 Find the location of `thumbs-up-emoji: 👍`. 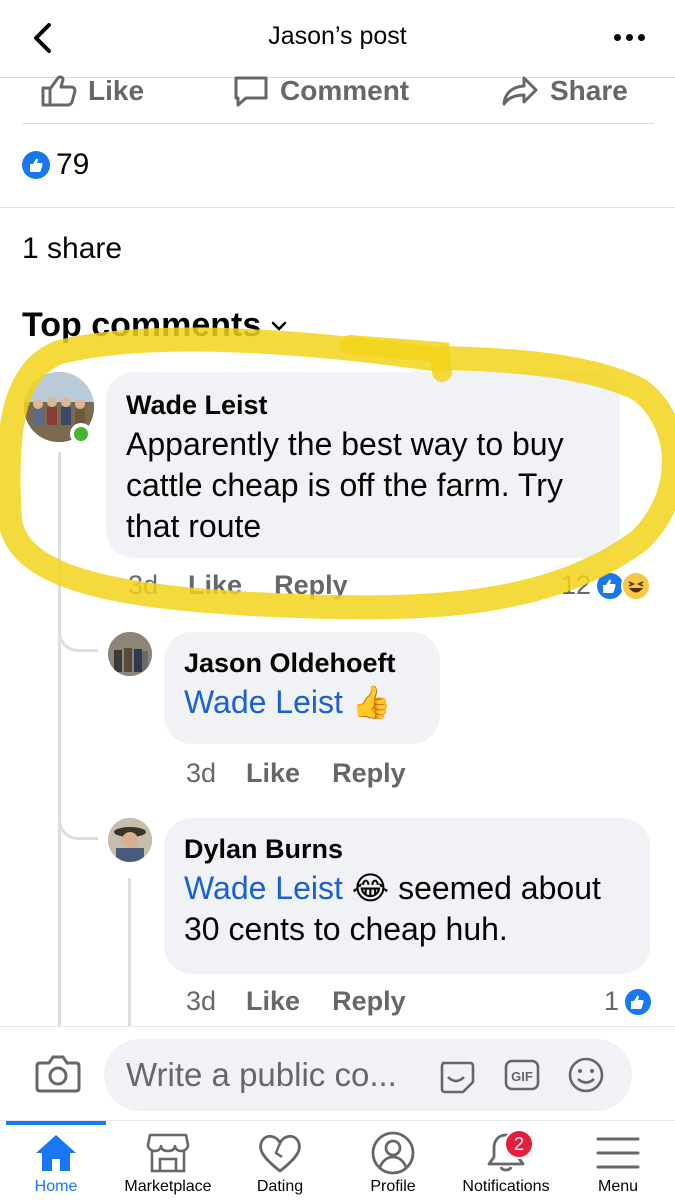

thumbs-up-emoji: 👍 is located at coordinates (371, 702).